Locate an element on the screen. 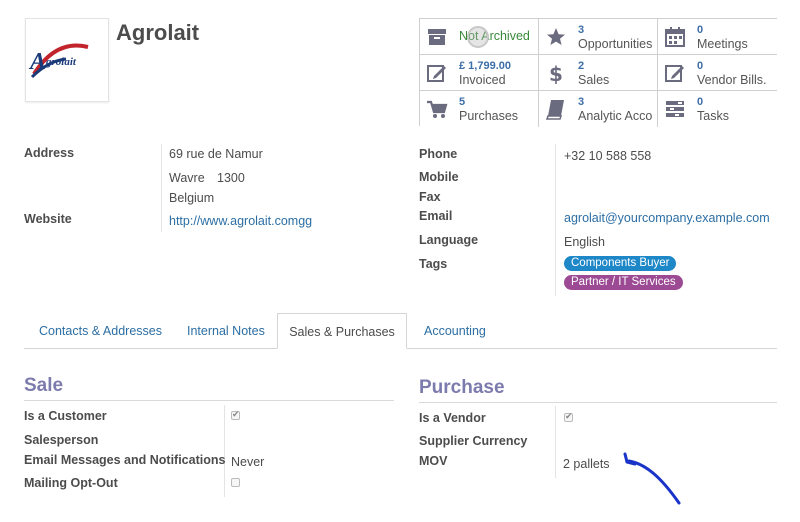 The image size is (800, 522). purchase-section-title: Purchase is located at coordinates (462, 387).